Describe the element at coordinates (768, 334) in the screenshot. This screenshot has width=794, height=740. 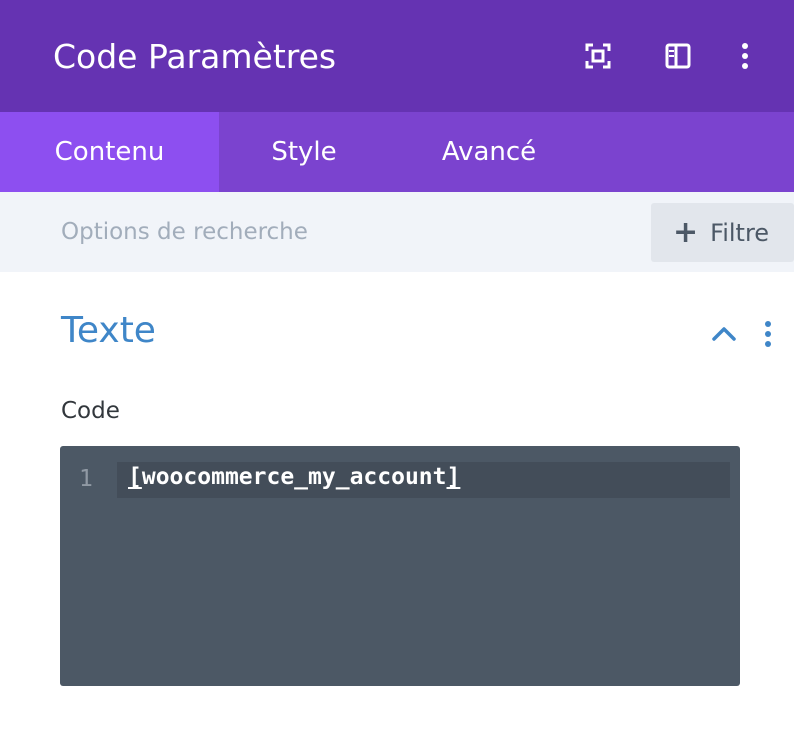
I see `section-more-vertical-icon` at that location.